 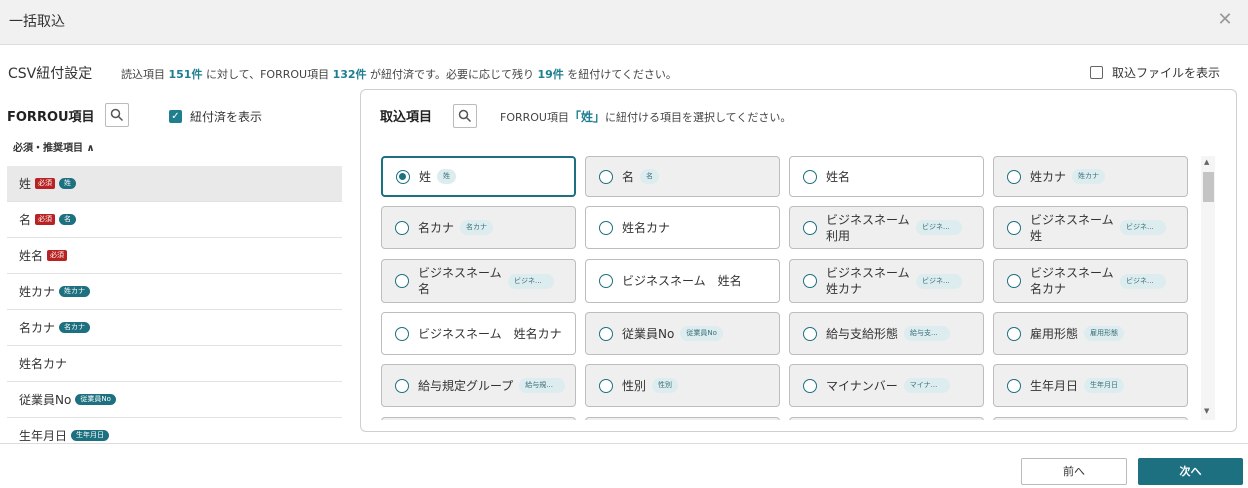 I want to click on linked-item-tag: 姓カナ, so click(x=75, y=291).